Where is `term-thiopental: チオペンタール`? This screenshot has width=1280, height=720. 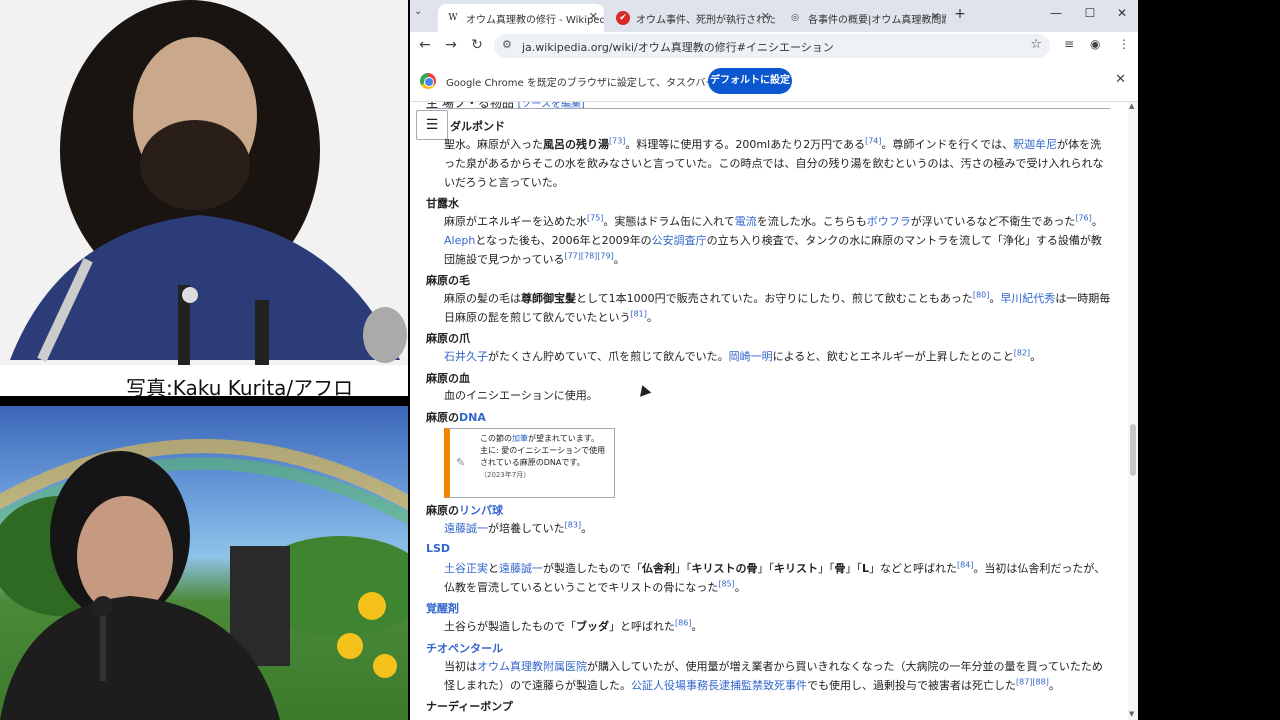
term-thiopental: チオペンタール is located at coordinates (464, 648).